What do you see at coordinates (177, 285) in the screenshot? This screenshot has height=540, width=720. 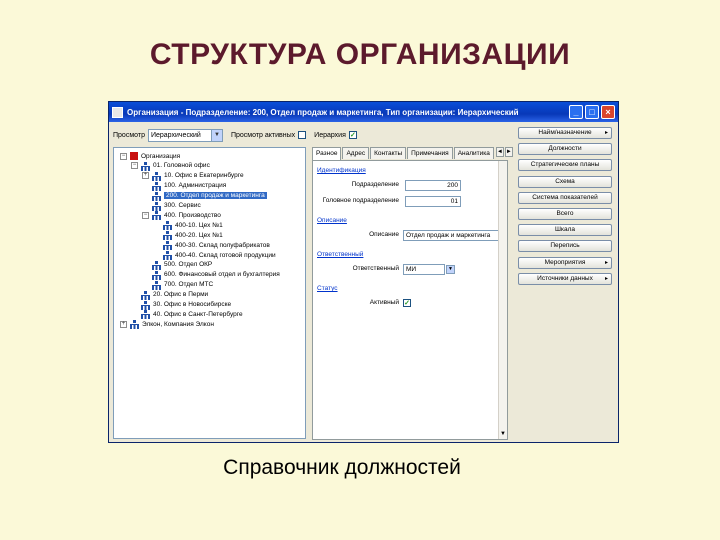 I see `tree-node: 700. Отдел МТС` at bounding box center [177, 285].